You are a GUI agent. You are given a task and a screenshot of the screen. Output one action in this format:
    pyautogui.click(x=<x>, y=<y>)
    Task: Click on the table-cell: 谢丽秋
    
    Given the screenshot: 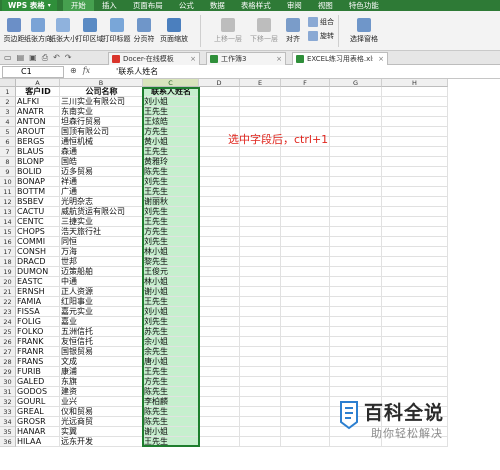 What is the action you would take?
    pyautogui.click(x=171, y=202)
    